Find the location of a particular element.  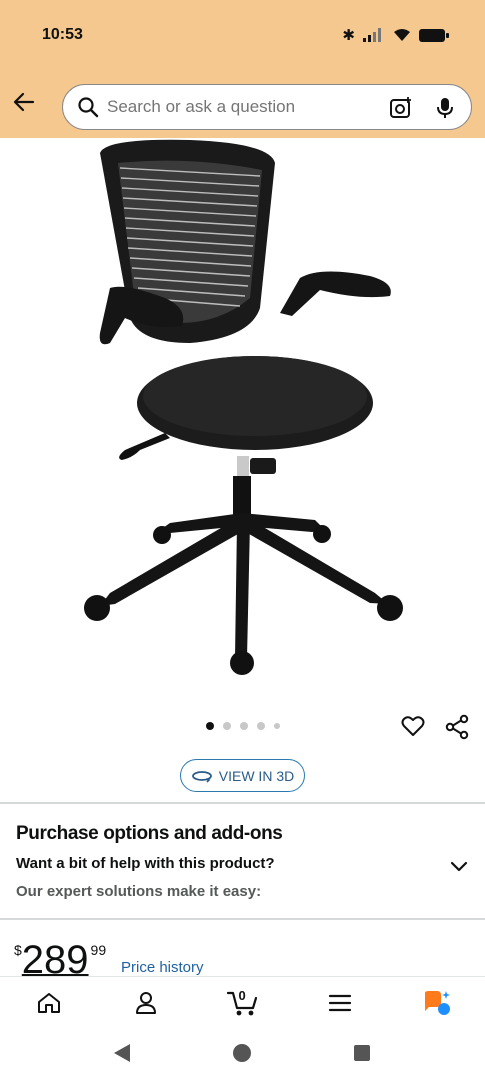

microphone-icon is located at coordinates (445, 108).